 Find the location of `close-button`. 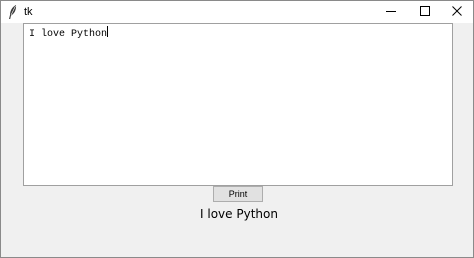

close-button is located at coordinates (456, 12).